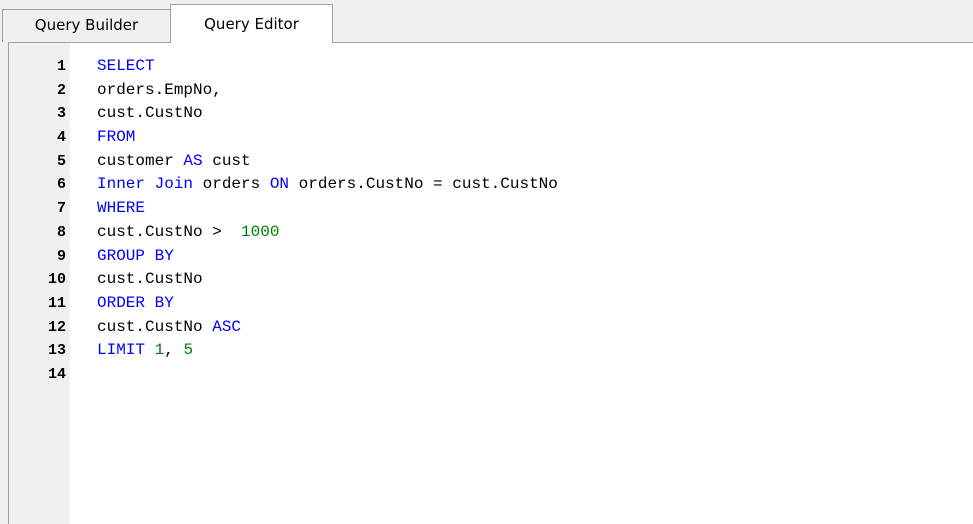 The image size is (973, 524). Describe the element at coordinates (86, 25) in the screenshot. I see `tab-query-builder: Query Builder` at that location.